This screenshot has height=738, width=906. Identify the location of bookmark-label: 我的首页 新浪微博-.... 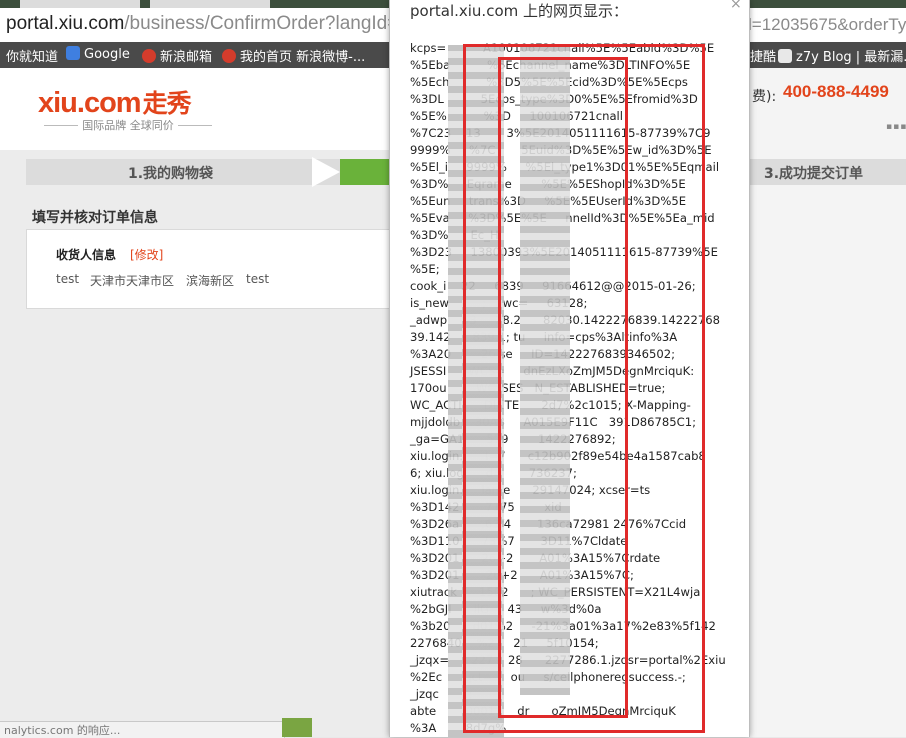
(303, 57).